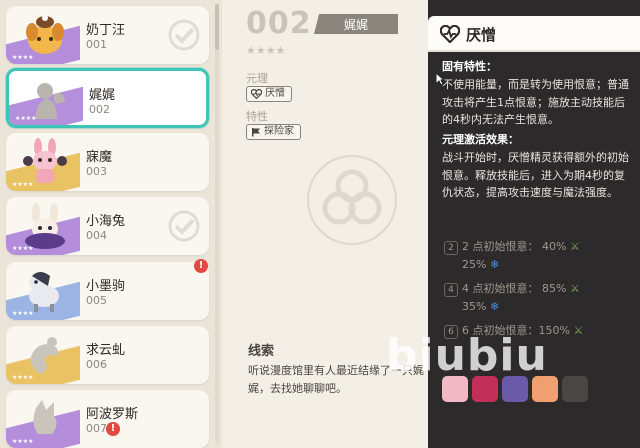 The height and width of the screenshot is (448, 640). Describe the element at coordinates (261, 351) in the screenshot. I see `clue-title: 线索` at that location.